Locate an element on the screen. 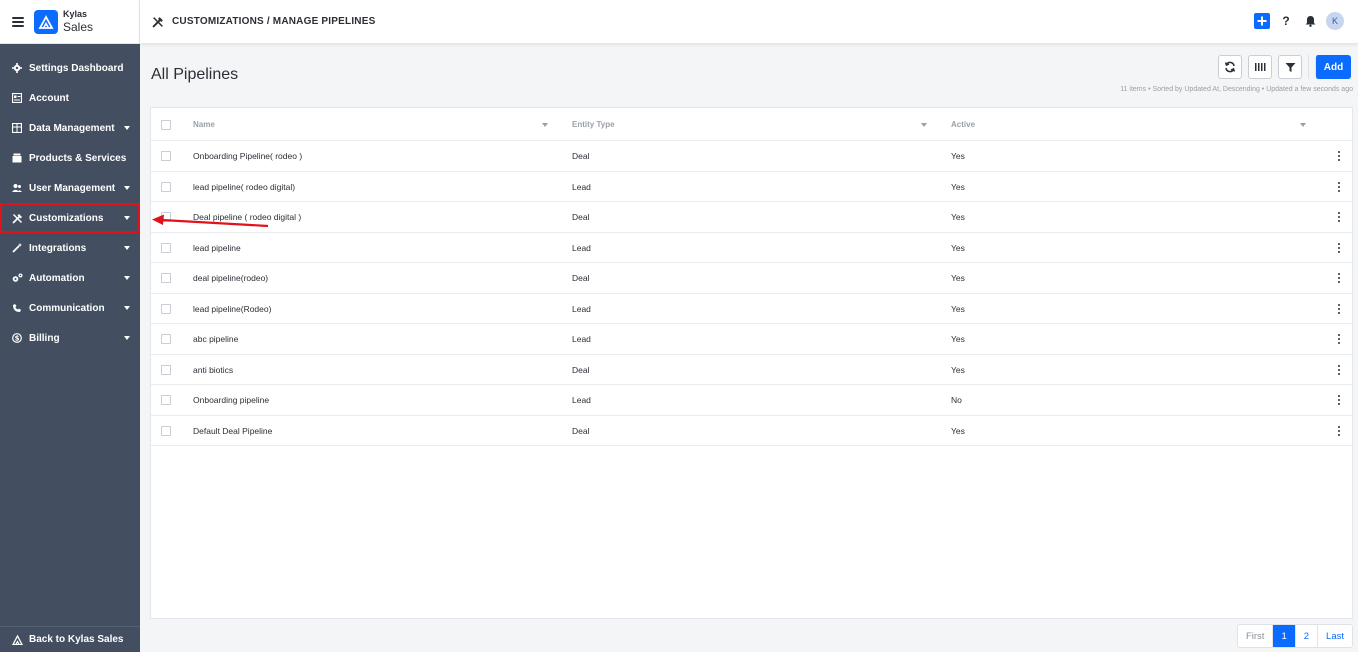 The width and height of the screenshot is (1358, 652). sidebar-item-label: User Management is located at coordinates (72, 188).